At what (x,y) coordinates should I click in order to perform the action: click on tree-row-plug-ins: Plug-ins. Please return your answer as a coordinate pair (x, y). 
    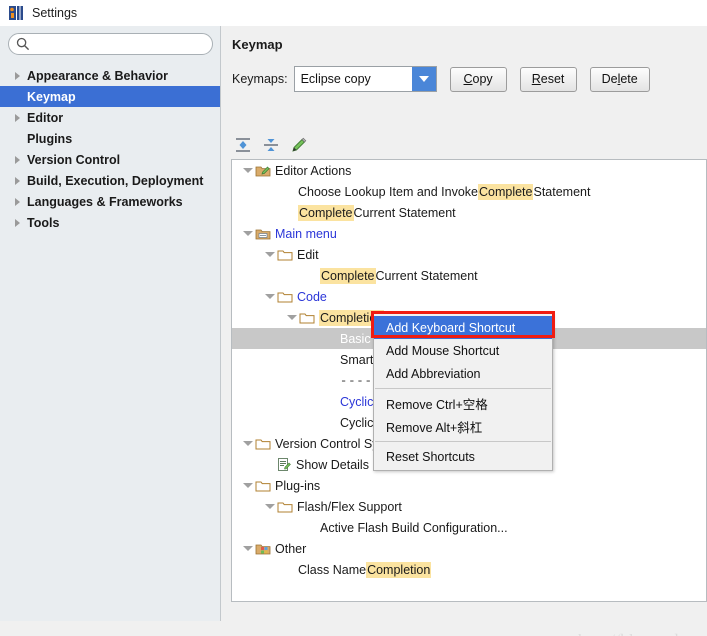
    Looking at the image, I should click on (469, 485).